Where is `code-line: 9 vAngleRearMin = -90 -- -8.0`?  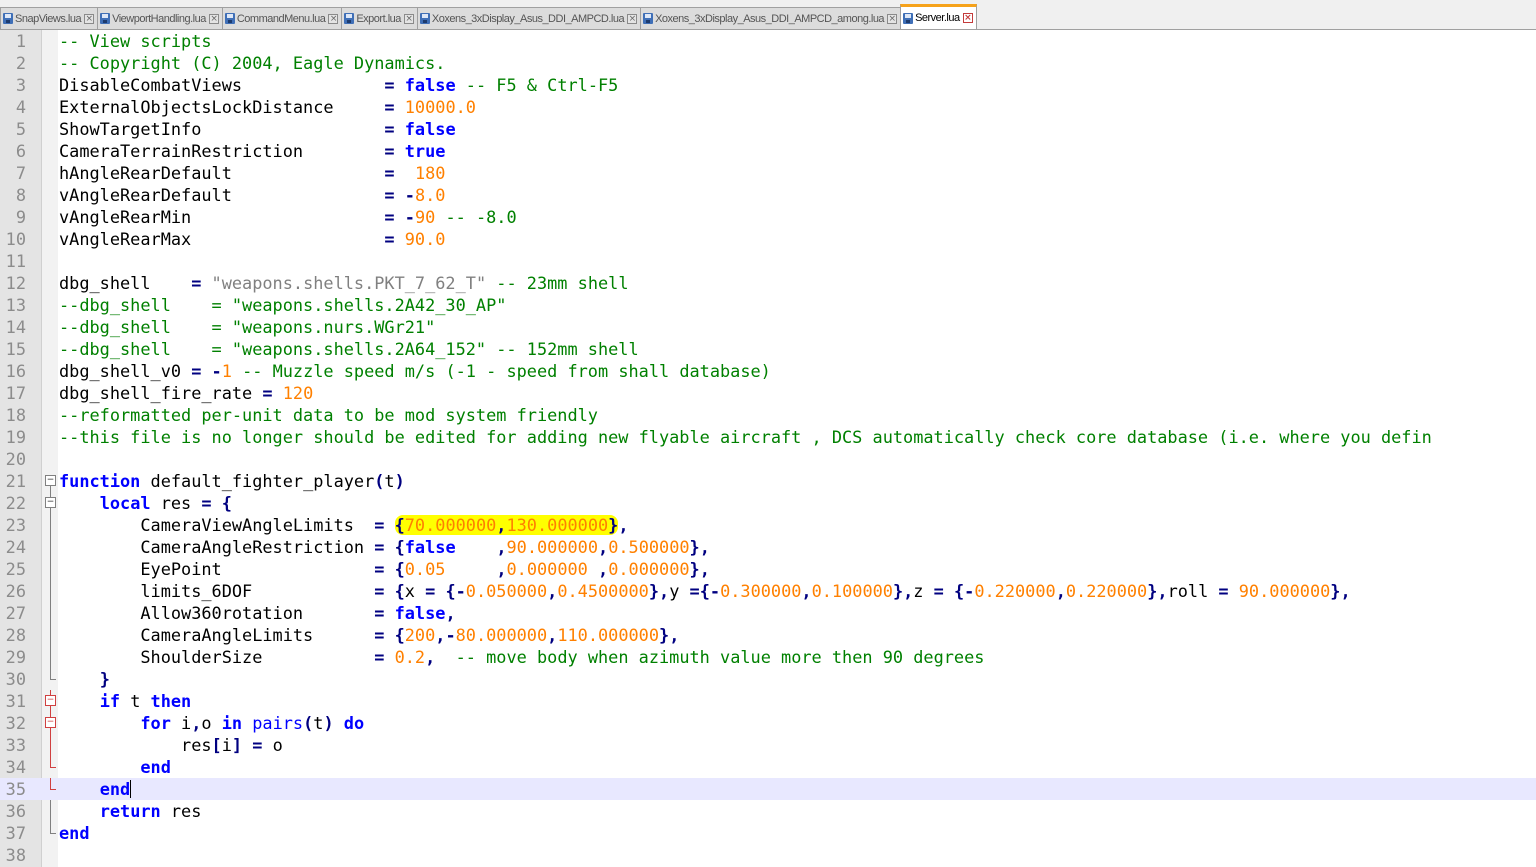 code-line: 9 vAngleRearMin = -90 -- -8.0 is located at coordinates (768, 217).